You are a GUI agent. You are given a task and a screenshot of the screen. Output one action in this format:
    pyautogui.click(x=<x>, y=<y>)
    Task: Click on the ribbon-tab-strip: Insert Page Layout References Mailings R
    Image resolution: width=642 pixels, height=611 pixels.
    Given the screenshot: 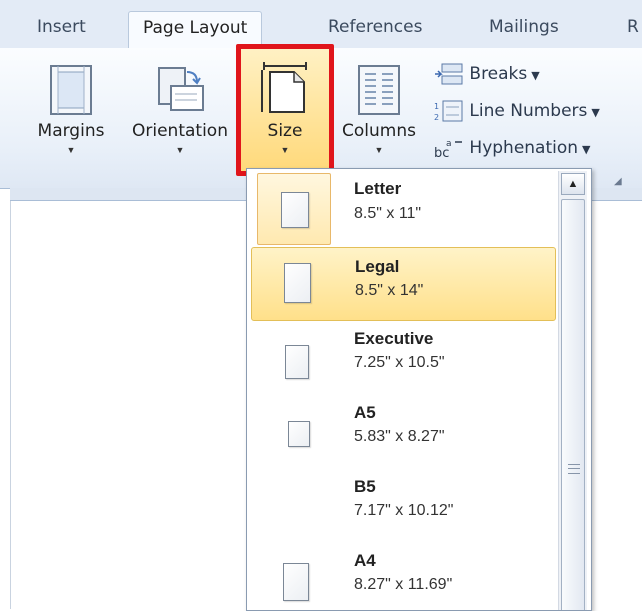 What is the action you would take?
    pyautogui.click(x=321, y=24)
    